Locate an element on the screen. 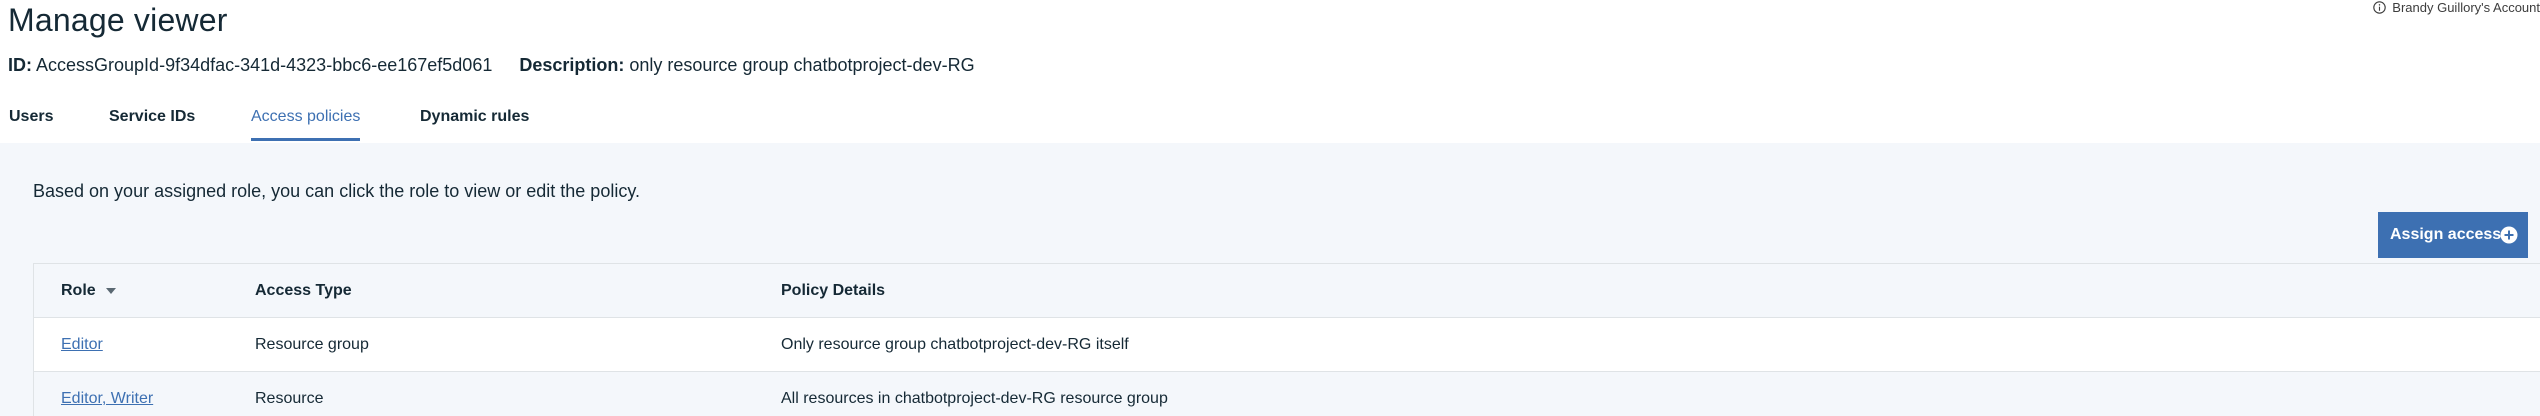 Image resolution: width=2540 pixels, height=416 pixels. role-link: Editor is located at coordinates (82, 344).